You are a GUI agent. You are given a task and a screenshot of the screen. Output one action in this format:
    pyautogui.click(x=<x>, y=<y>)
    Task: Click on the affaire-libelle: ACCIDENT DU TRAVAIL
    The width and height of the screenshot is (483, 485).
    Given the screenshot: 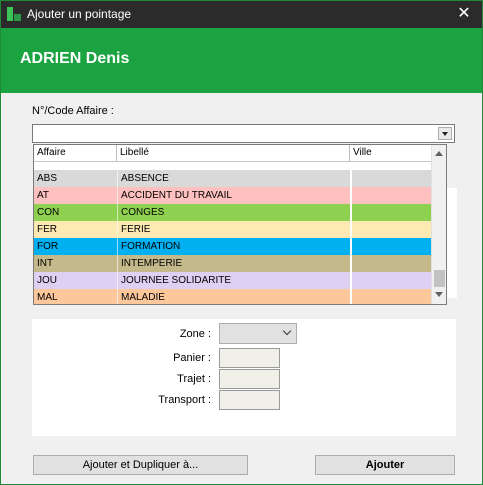 What is the action you would take?
    pyautogui.click(x=233, y=195)
    